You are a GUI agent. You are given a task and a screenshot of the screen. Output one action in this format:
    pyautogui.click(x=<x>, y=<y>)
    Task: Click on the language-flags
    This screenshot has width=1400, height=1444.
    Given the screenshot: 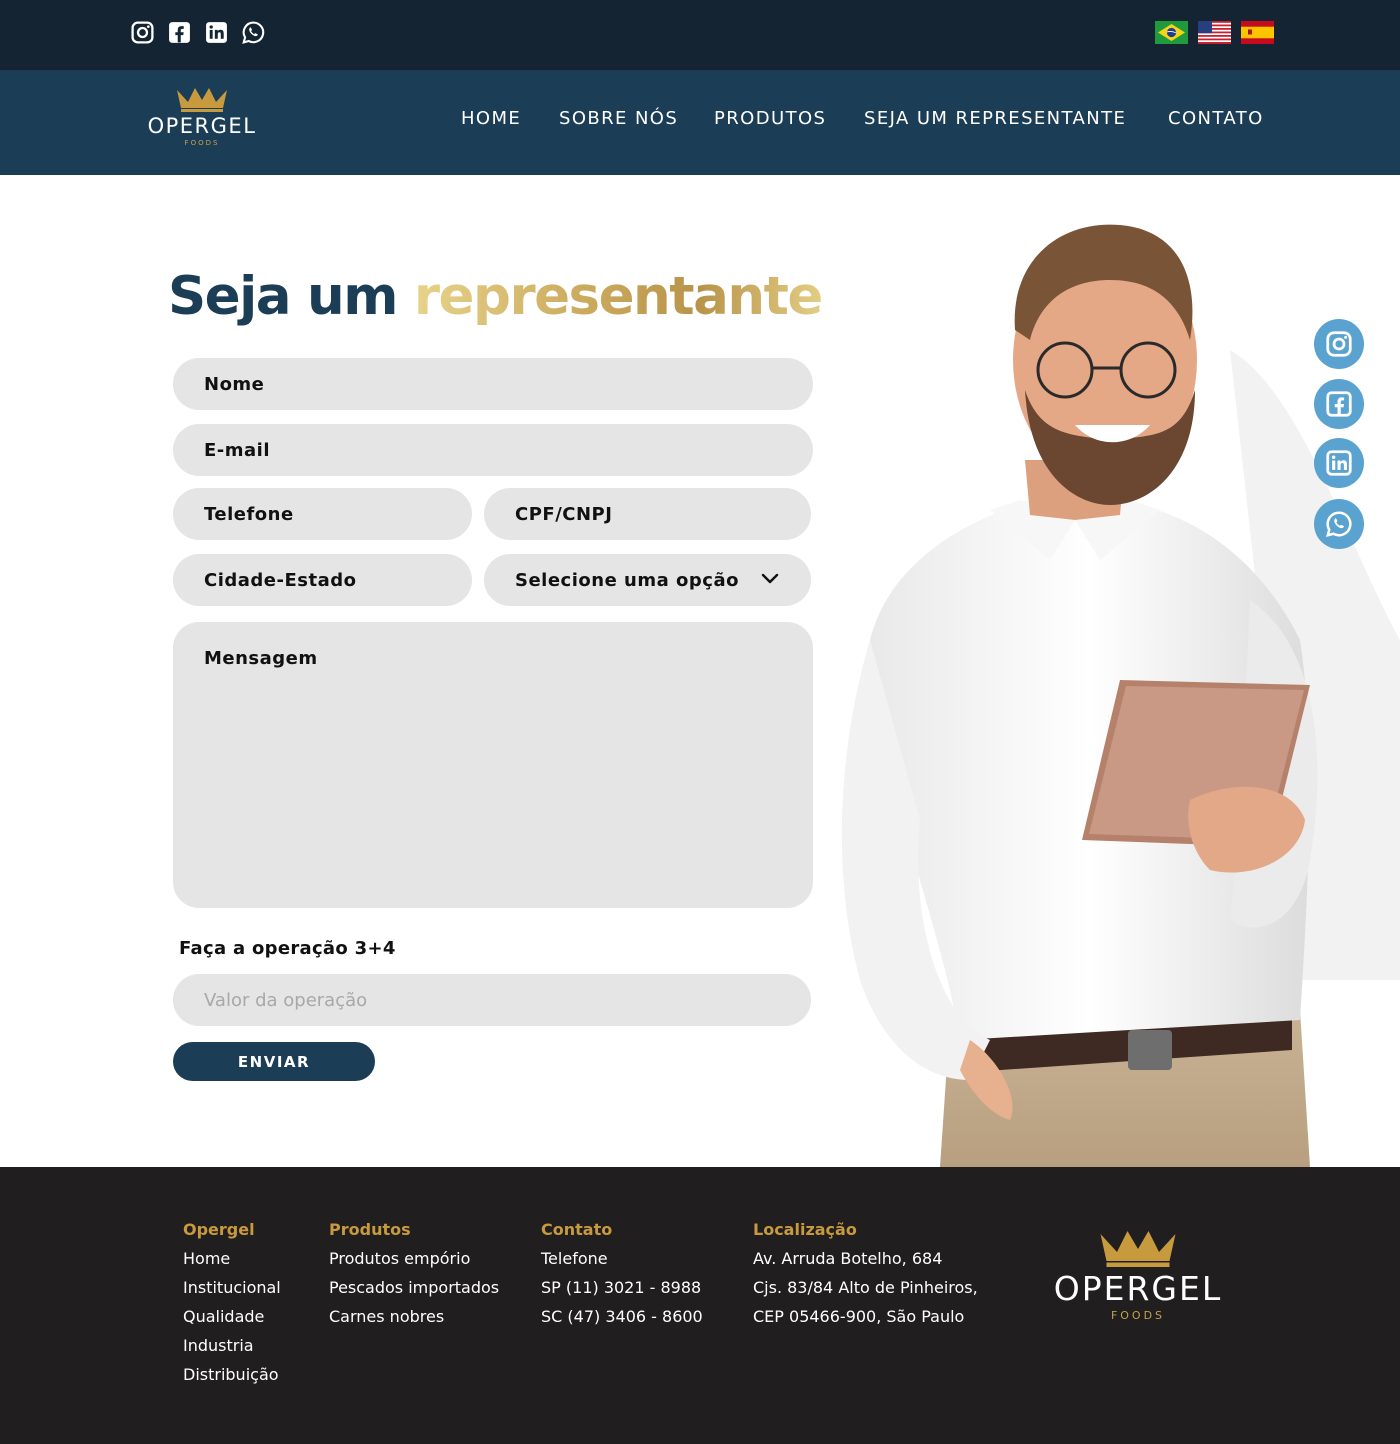 What is the action you would take?
    pyautogui.click(x=1214, y=32)
    